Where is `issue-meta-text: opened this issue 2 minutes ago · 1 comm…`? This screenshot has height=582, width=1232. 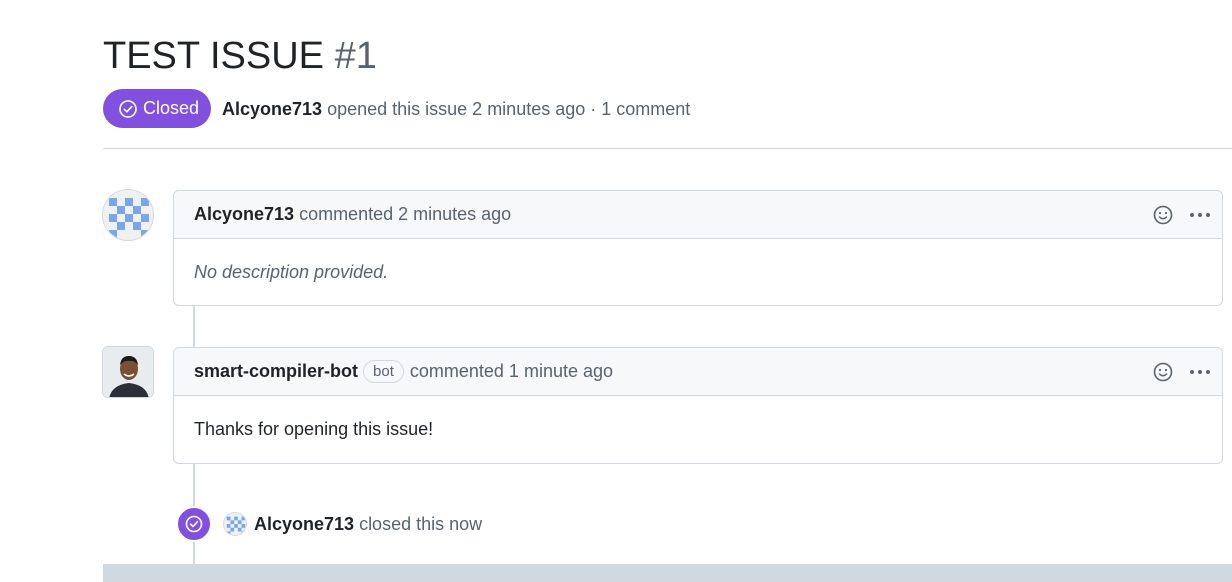 issue-meta-text: opened this issue 2 minutes ago · 1 comm… is located at coordinates (509, 109).